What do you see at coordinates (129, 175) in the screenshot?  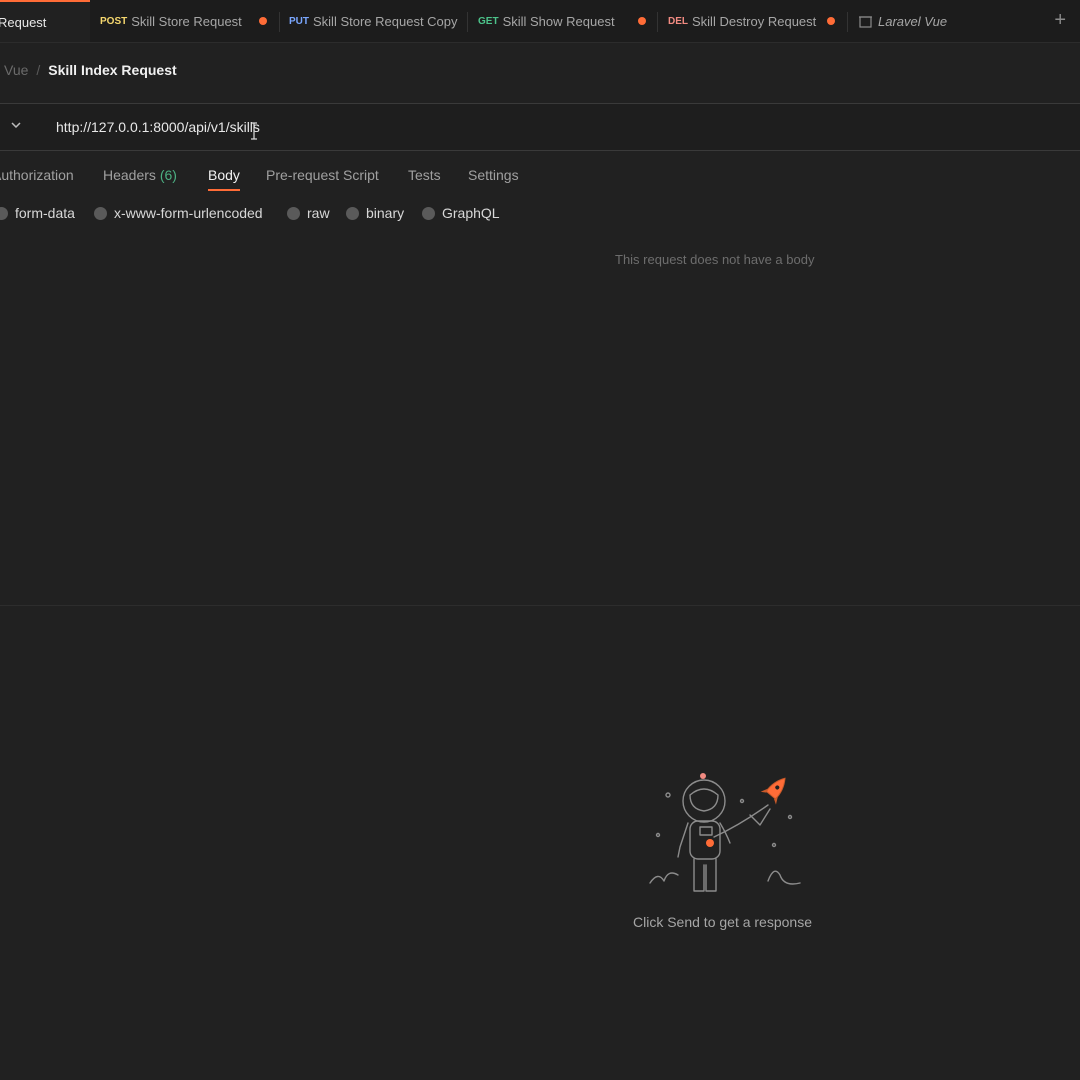 I see `tab-headers-label: Headers` at bounding box center [129, 175].